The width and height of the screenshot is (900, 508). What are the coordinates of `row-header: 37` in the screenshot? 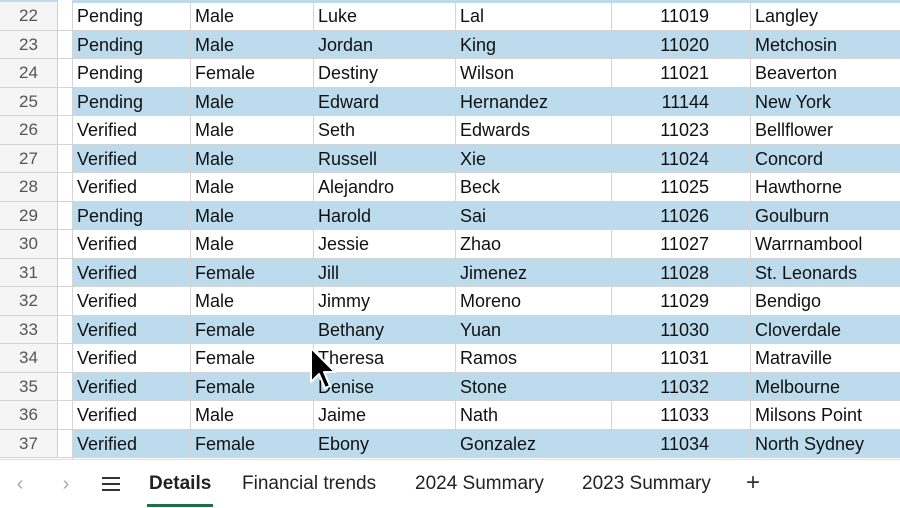 It's located at (29, 443).